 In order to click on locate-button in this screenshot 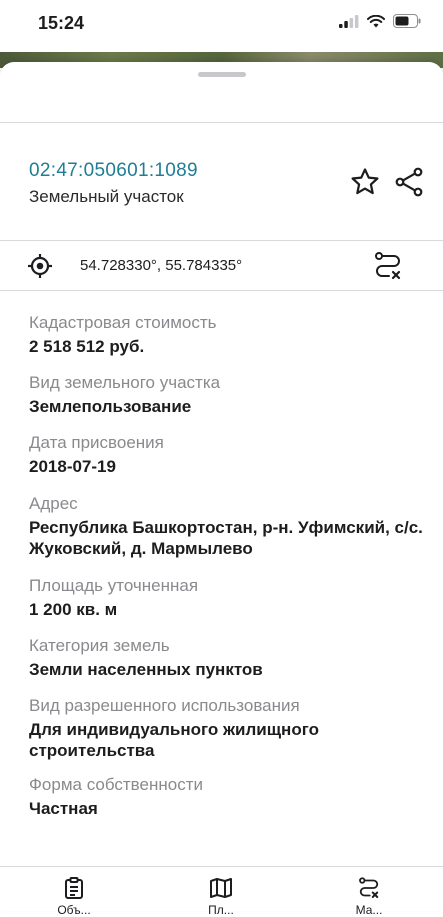, I will do `click(40, 266)`.